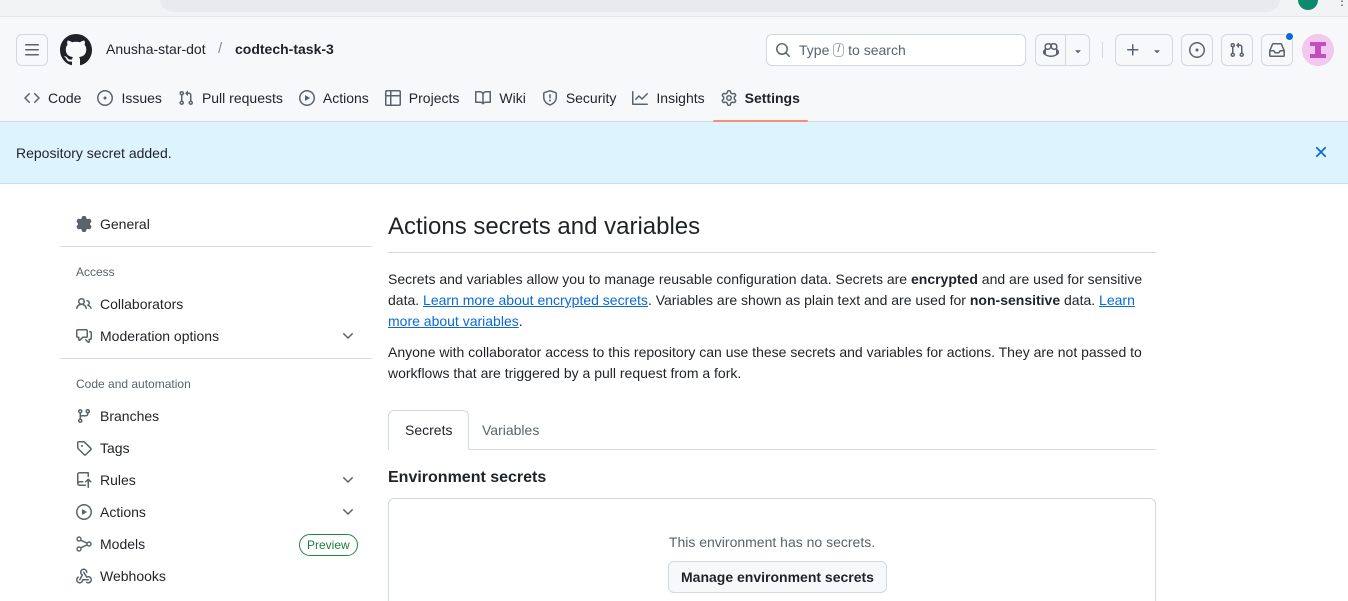 This screenshot has width=1348, height=601. Describe the element at coordinates (1144, 50) in the screenshot. I see `create-new-button` at that location.